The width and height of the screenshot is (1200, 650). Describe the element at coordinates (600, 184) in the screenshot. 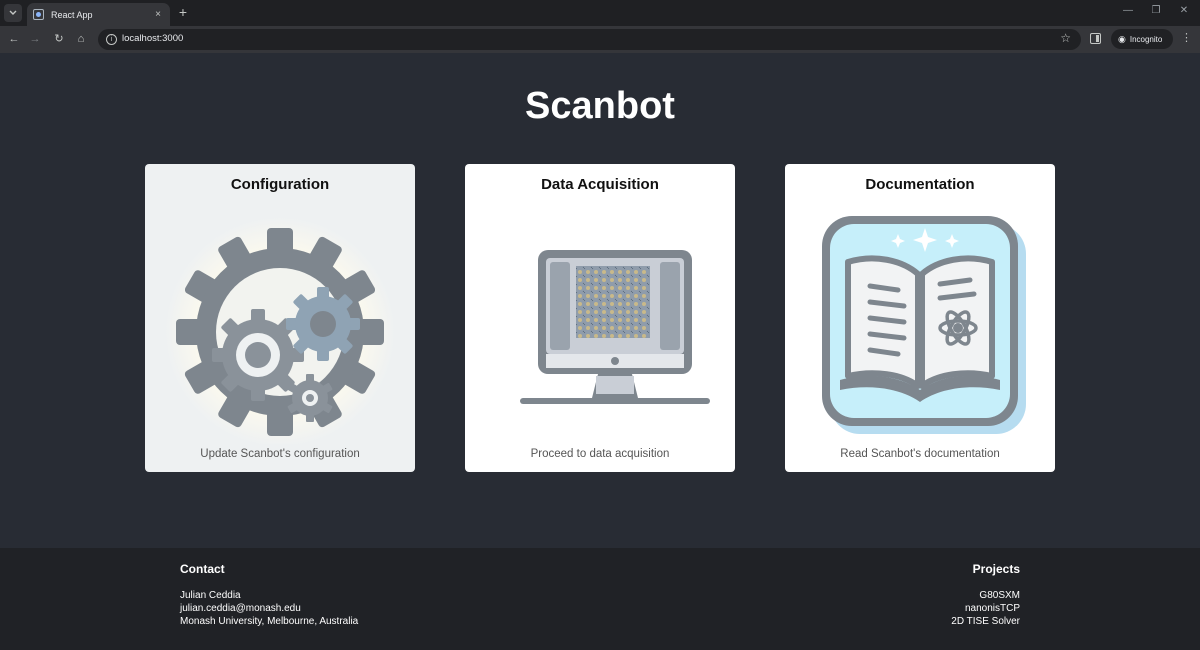

I see `card-title: Data Acquisition` at that location.